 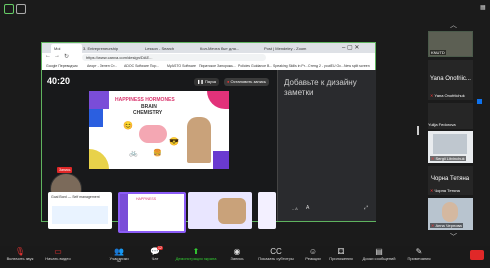 I want to click on stop-recording-button: ● Остановить запись, so click(x=247, y=82).